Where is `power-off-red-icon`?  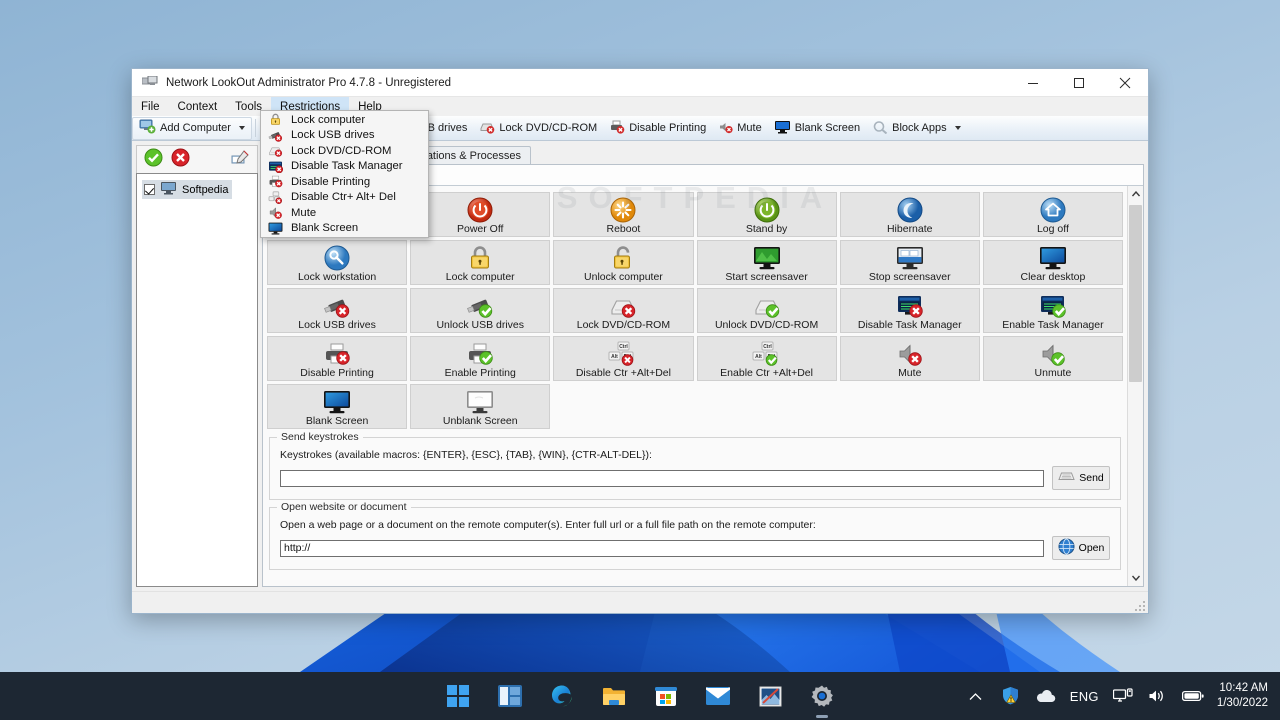 power-off-red-icon is located at coordinates (480, 209).